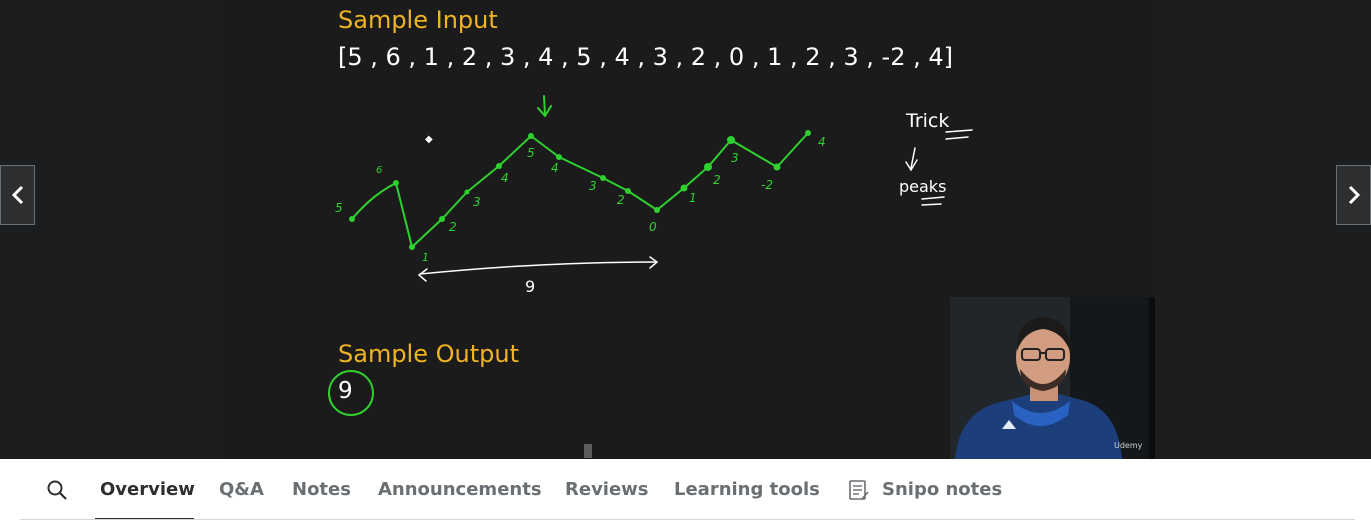  What do you see at coordinates (147, 489) in the screenshot?
I see `tab-overview: Overview` at bounding box center [147, 489].